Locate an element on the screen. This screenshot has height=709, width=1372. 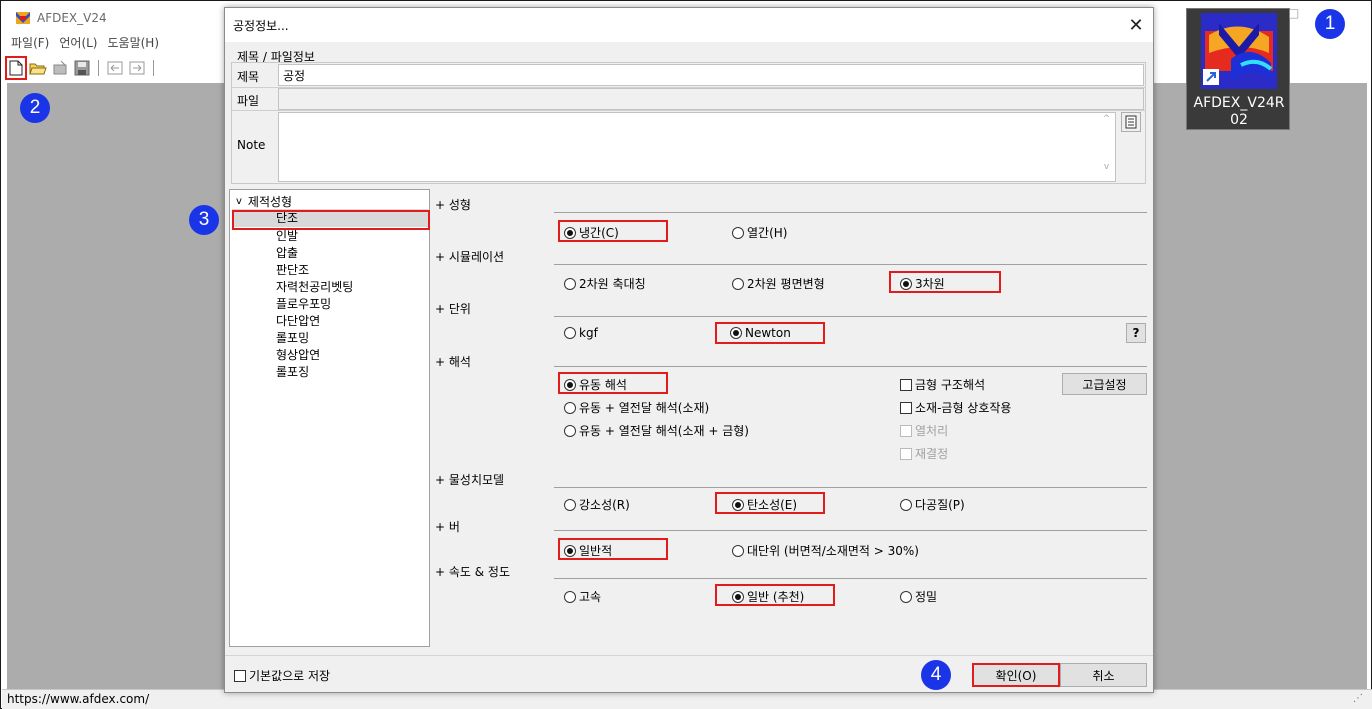
checkbox-material-die-interaction-label: 소재-금형 상호작용 is located at coordinates (963, 408).